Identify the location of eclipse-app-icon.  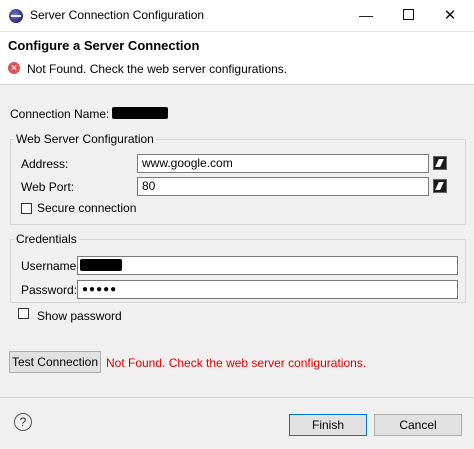
(16, 16).